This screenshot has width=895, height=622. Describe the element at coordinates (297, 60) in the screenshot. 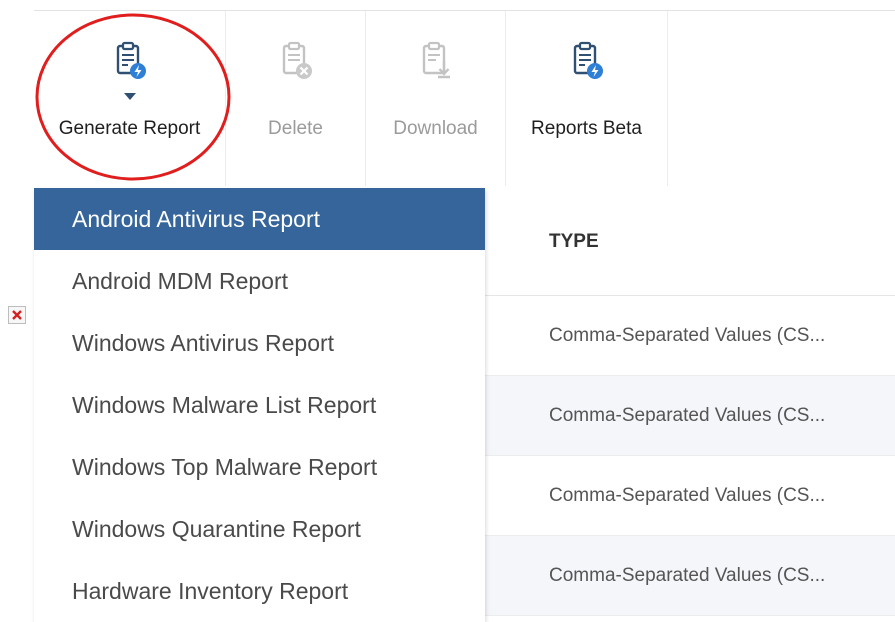

I see `clipboard-x-icon` at that location.